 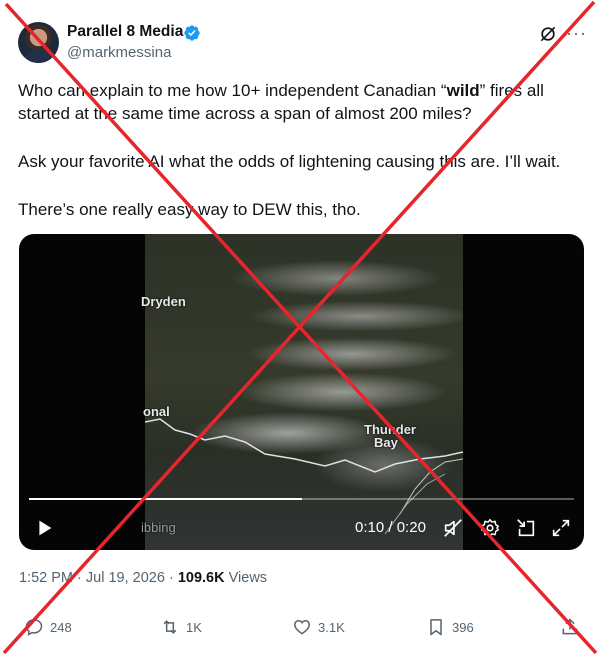 I want to click on more-options-icon: ···, so click(x=576, y=33).